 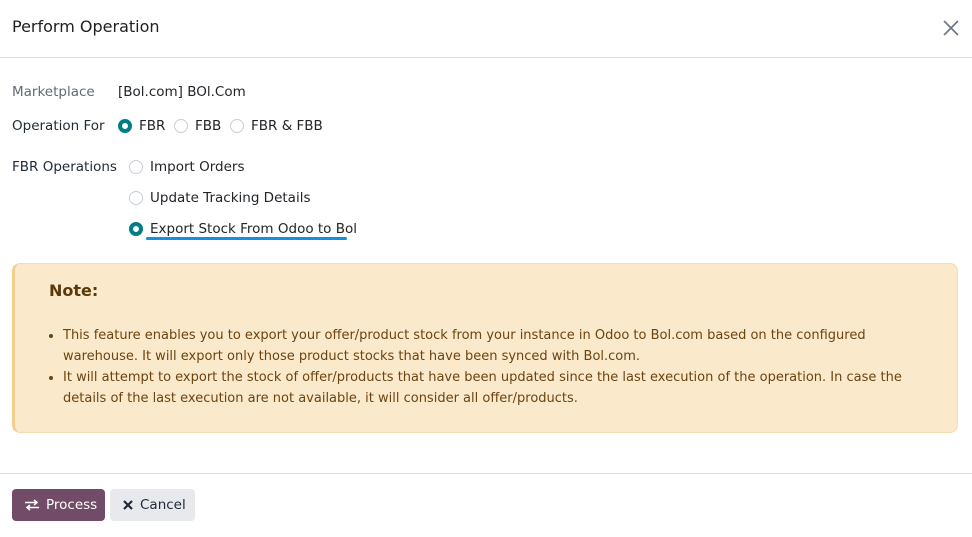 I want to click on marketplace-value: [Bol.com] BOl.Com, so click(x=182, y=92).